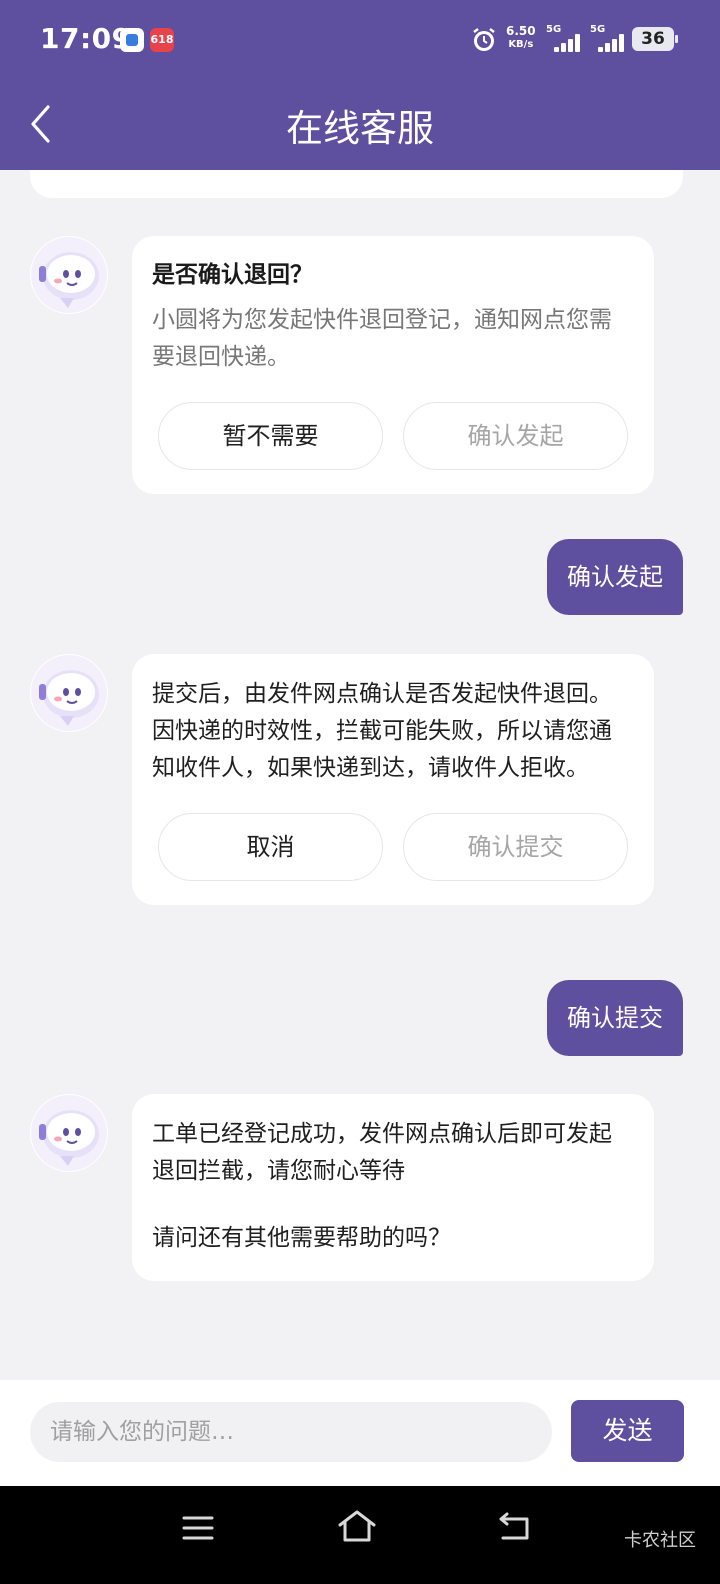  Describe the element at coordinates (301, 1238) in the screenshot. I see `follow-up-question: 请问还有其他需要帮助的吗？` at that location.